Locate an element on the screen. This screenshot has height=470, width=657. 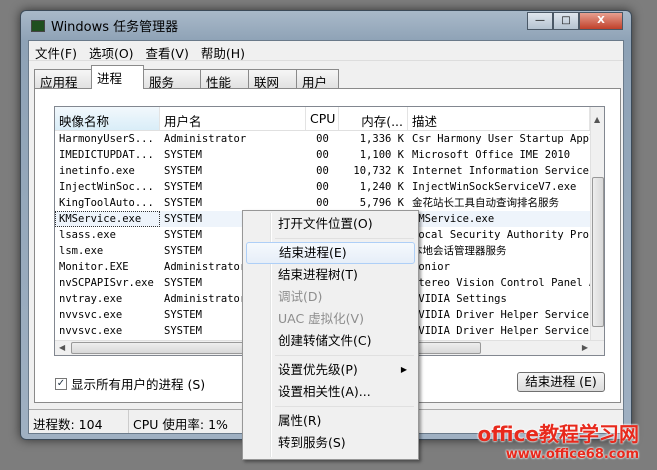
checkbox-check-icon: ✓ is located at coordinates (61, 383).